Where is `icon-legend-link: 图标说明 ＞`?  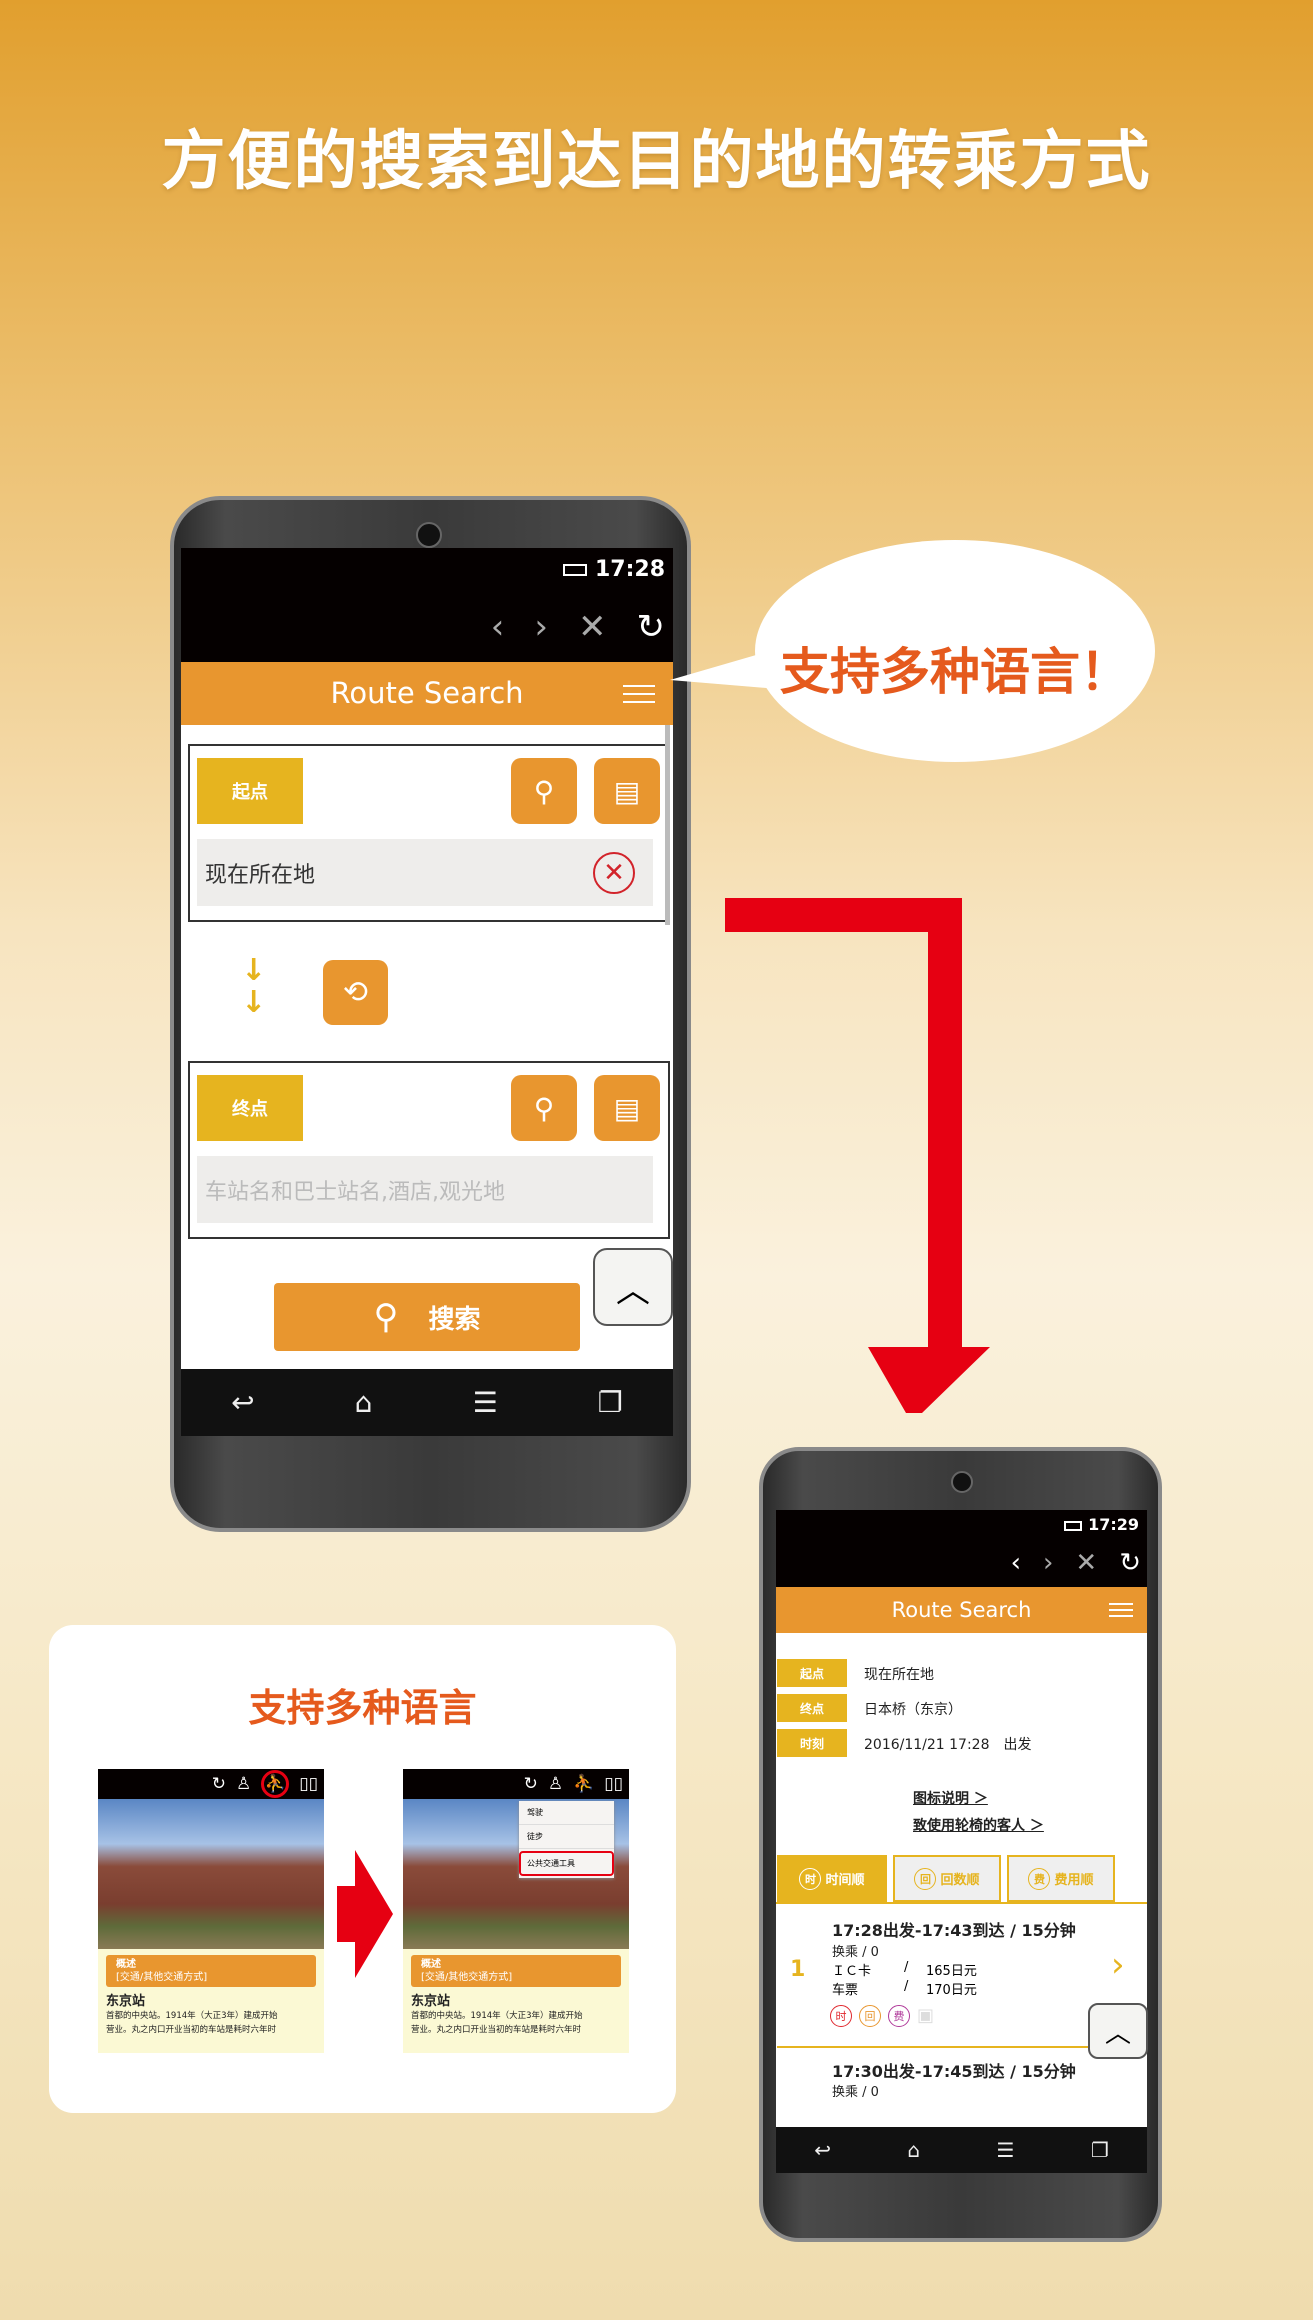
icon-legend-link: 图标说明 ＞ is located at coordinates (950, 1798).